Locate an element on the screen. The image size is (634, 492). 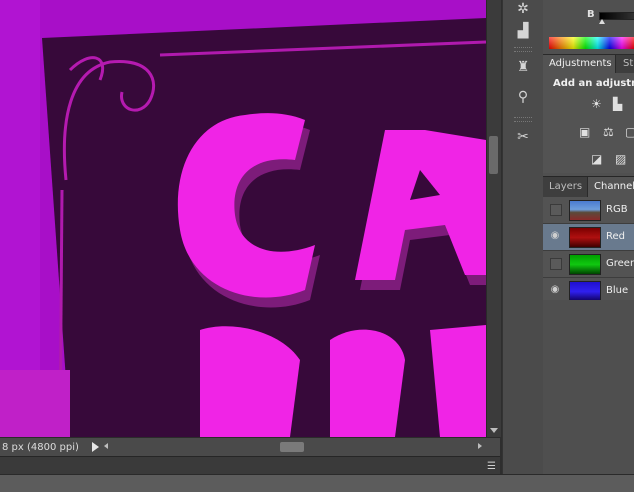
horizontal-scrollbar is located at coordinates (294, 447).